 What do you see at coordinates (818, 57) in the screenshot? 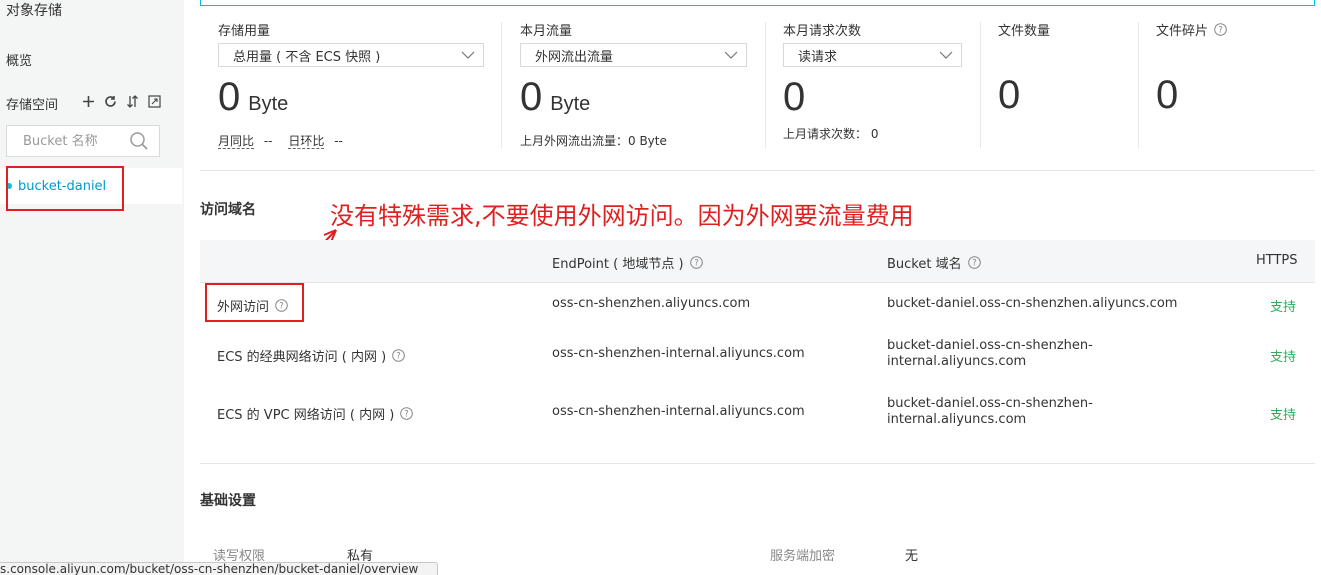
I see `request-type-value: 读请求` at bounding box center [818, 57].